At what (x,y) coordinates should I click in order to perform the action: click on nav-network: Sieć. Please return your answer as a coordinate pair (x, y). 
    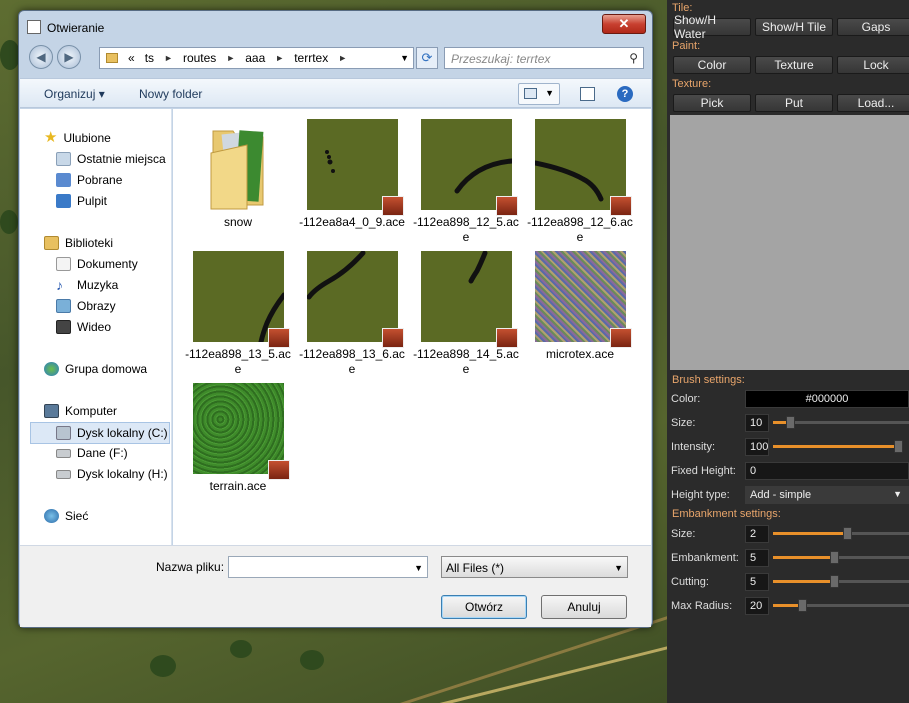
    Looking at the image, I should click on (66, 516).